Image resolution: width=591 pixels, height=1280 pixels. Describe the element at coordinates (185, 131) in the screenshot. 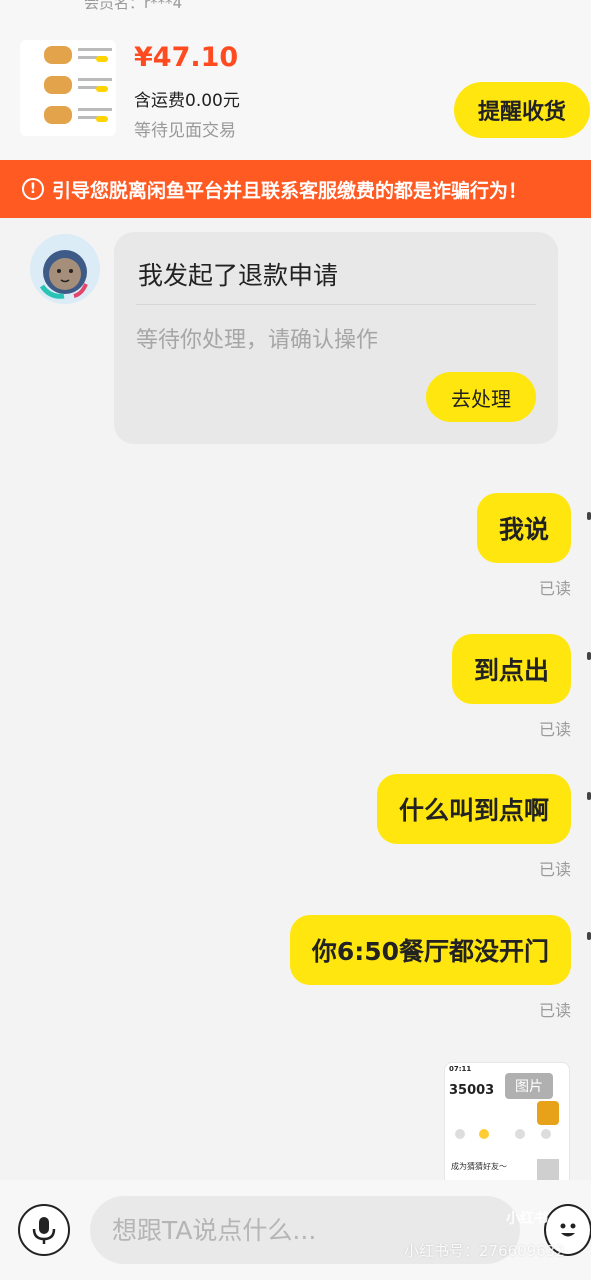

I see `trade-status: 等待见面交易` at that location.